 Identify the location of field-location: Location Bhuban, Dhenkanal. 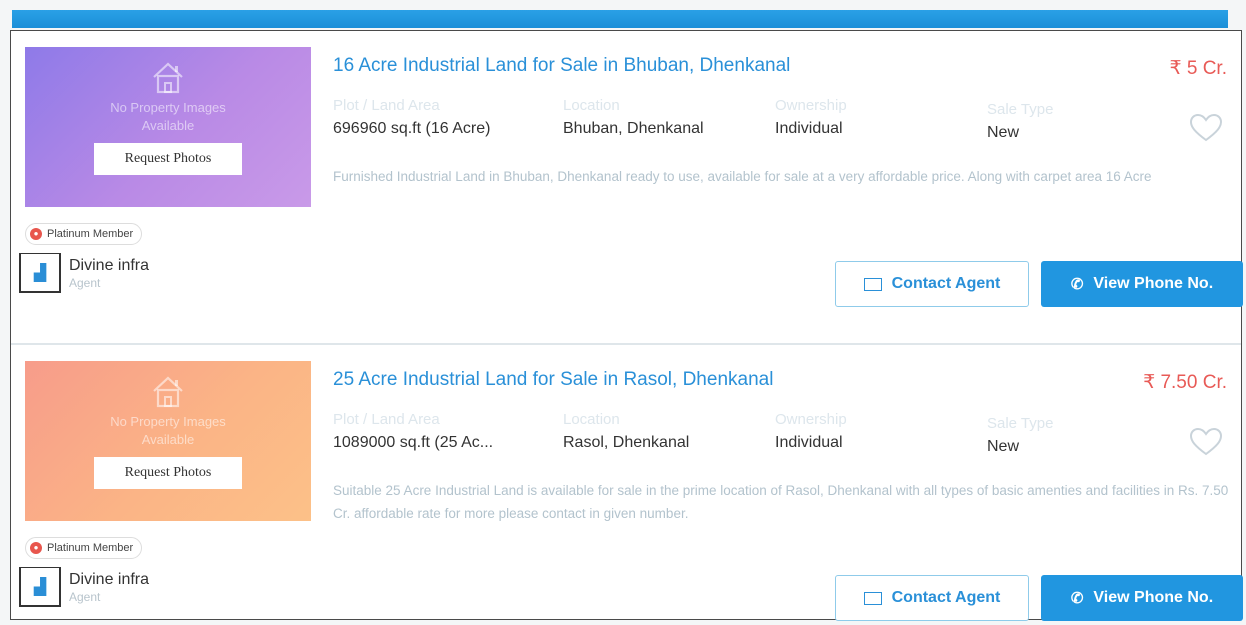
(633, 117).